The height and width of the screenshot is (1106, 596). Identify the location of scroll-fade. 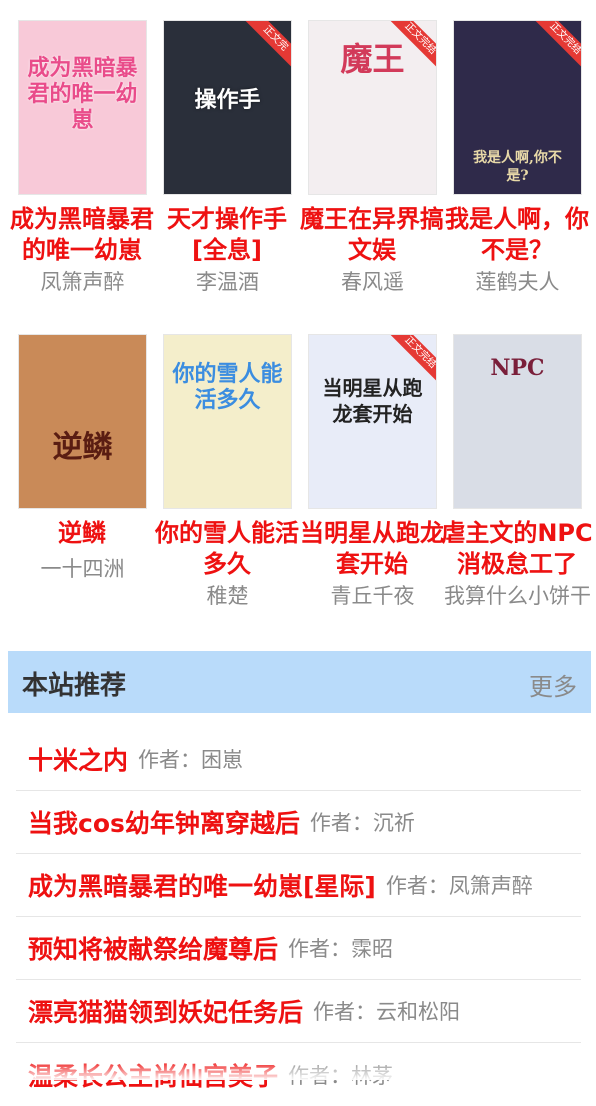
(298, 1071).